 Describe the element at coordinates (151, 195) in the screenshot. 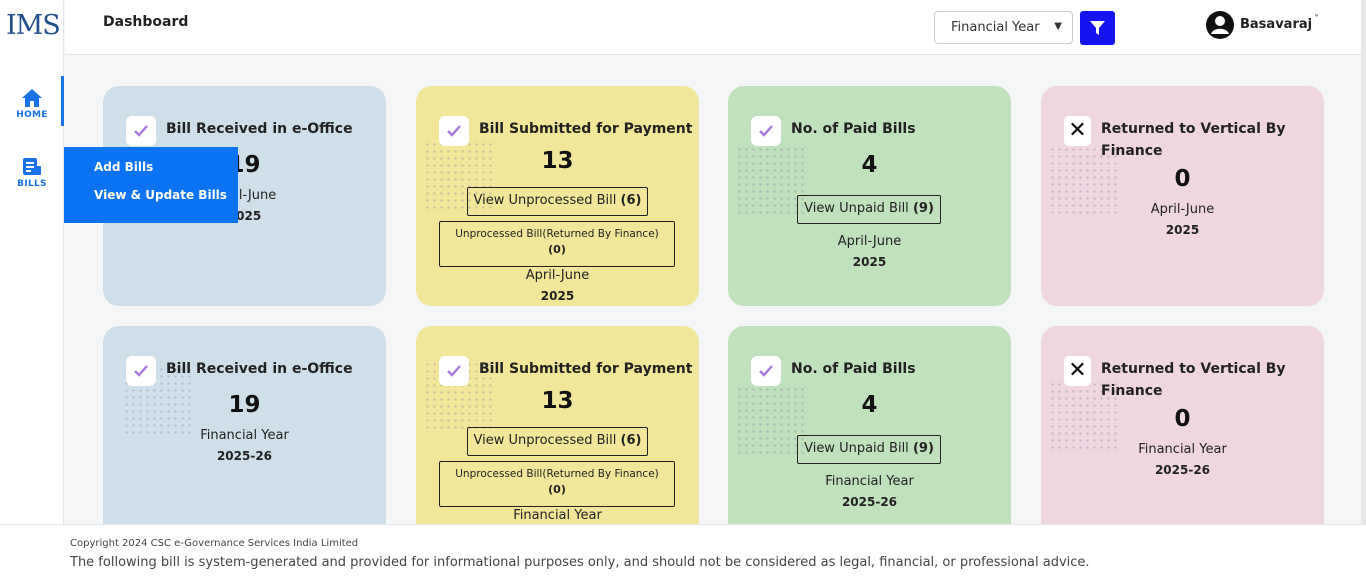

I see `menu-item-view-update-bills: View & Update Bills` at that location.